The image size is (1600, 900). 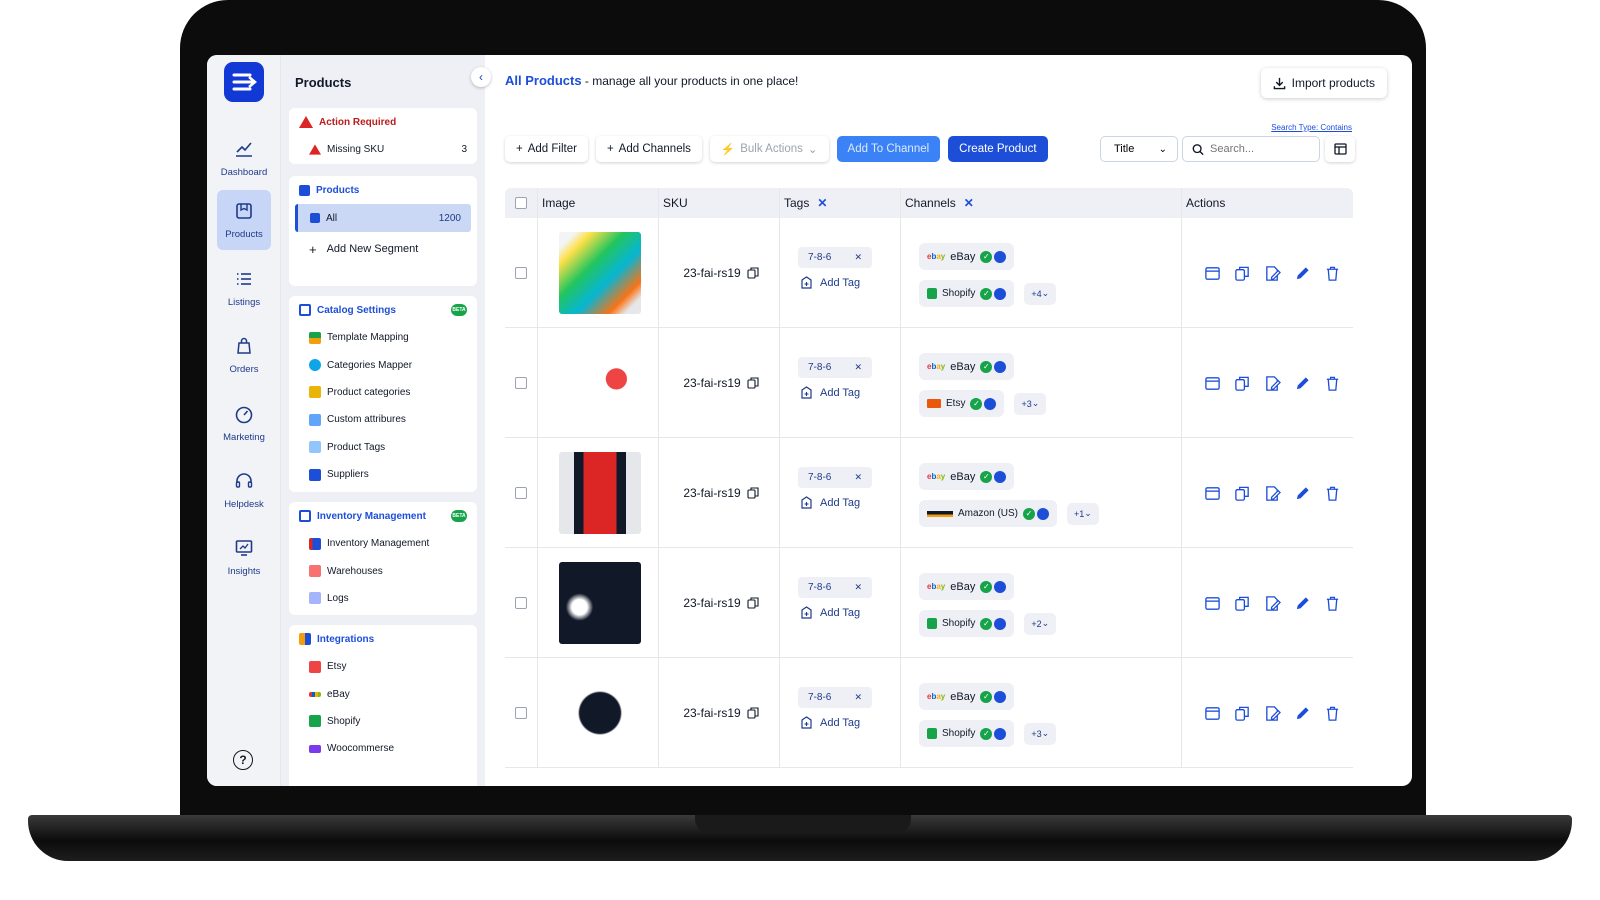 I want to click on sidebar-item-product-categories: Product categories, so click(x=383, y=392).